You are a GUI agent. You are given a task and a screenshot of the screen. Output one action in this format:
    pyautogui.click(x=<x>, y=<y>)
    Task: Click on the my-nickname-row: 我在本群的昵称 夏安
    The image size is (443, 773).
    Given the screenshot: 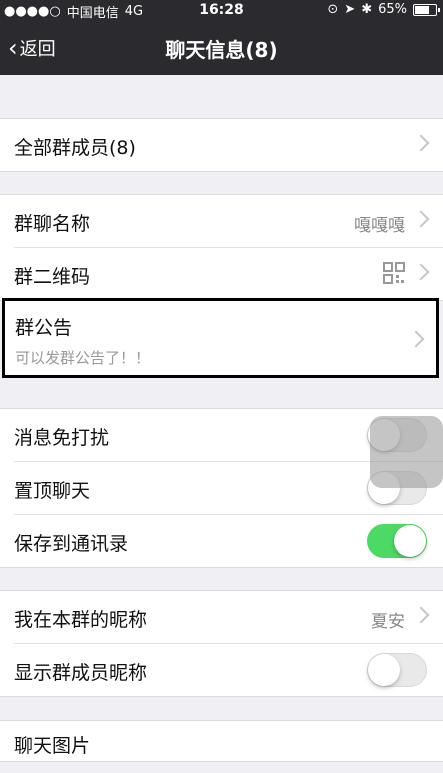 What is the action you would take?
    pyautogui.click(x=228, y=617)
    